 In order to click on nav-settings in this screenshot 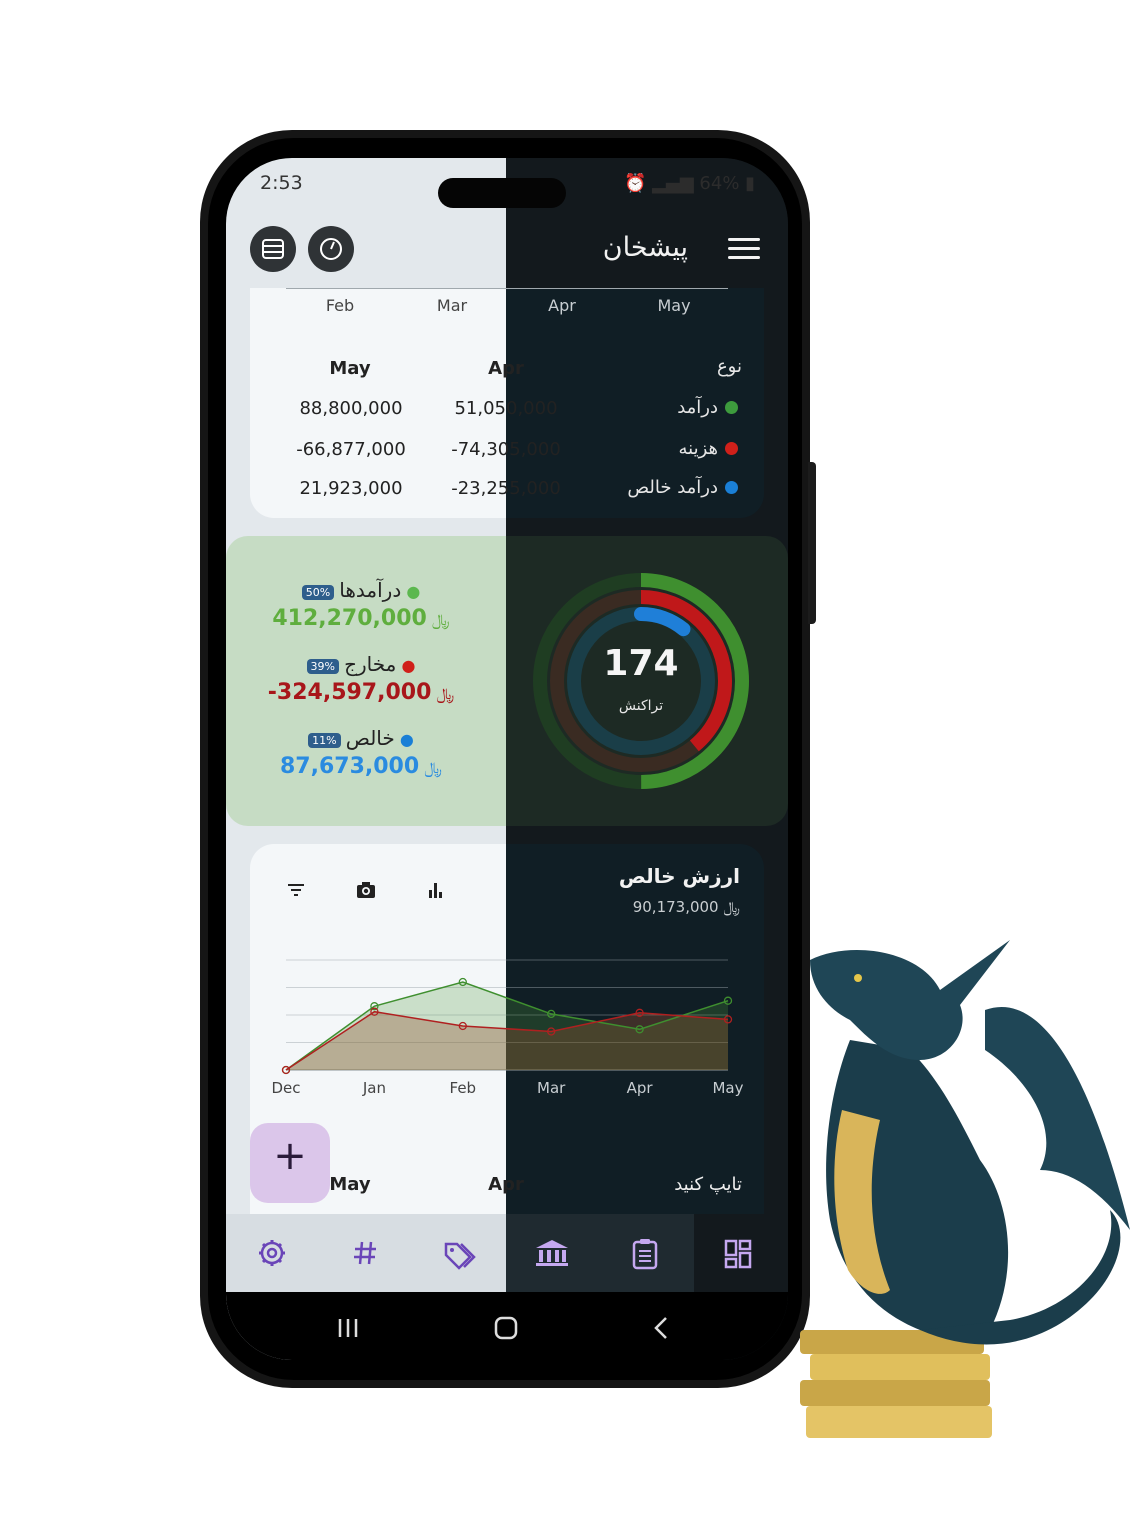, I will do `click(272, 1253)`.